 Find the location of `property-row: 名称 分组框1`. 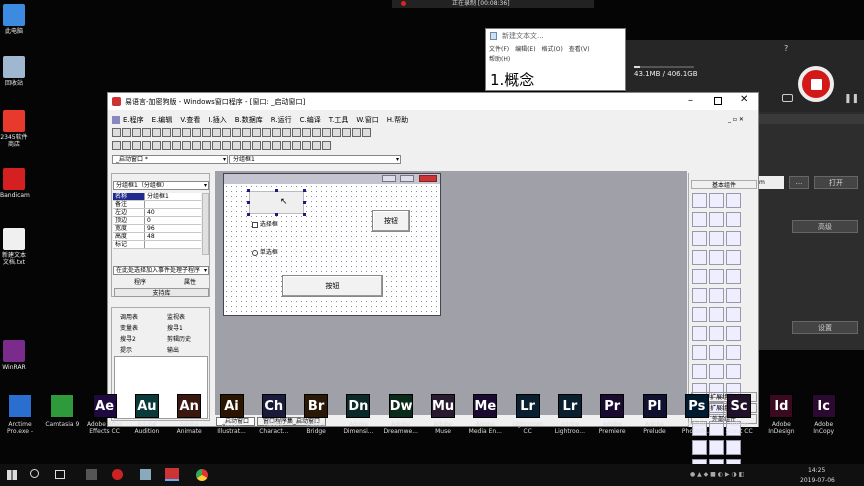

property-row: 名称 分组框1 is located at coordinates (157, 197).